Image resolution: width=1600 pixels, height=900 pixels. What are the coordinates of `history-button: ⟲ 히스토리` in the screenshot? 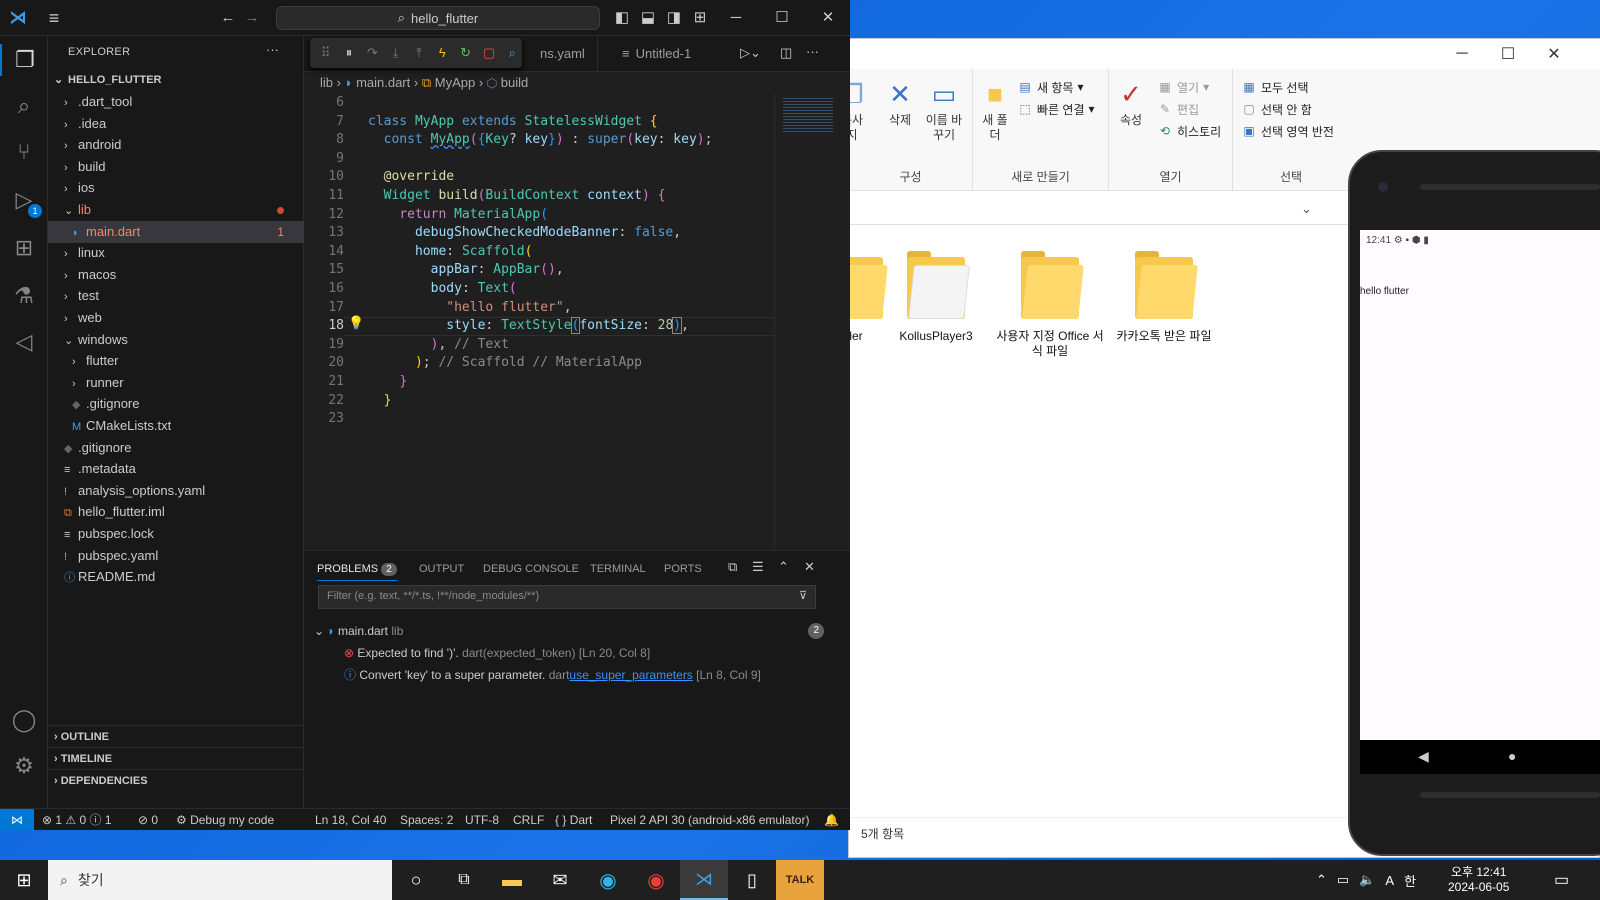 It's located at (1189, 131).